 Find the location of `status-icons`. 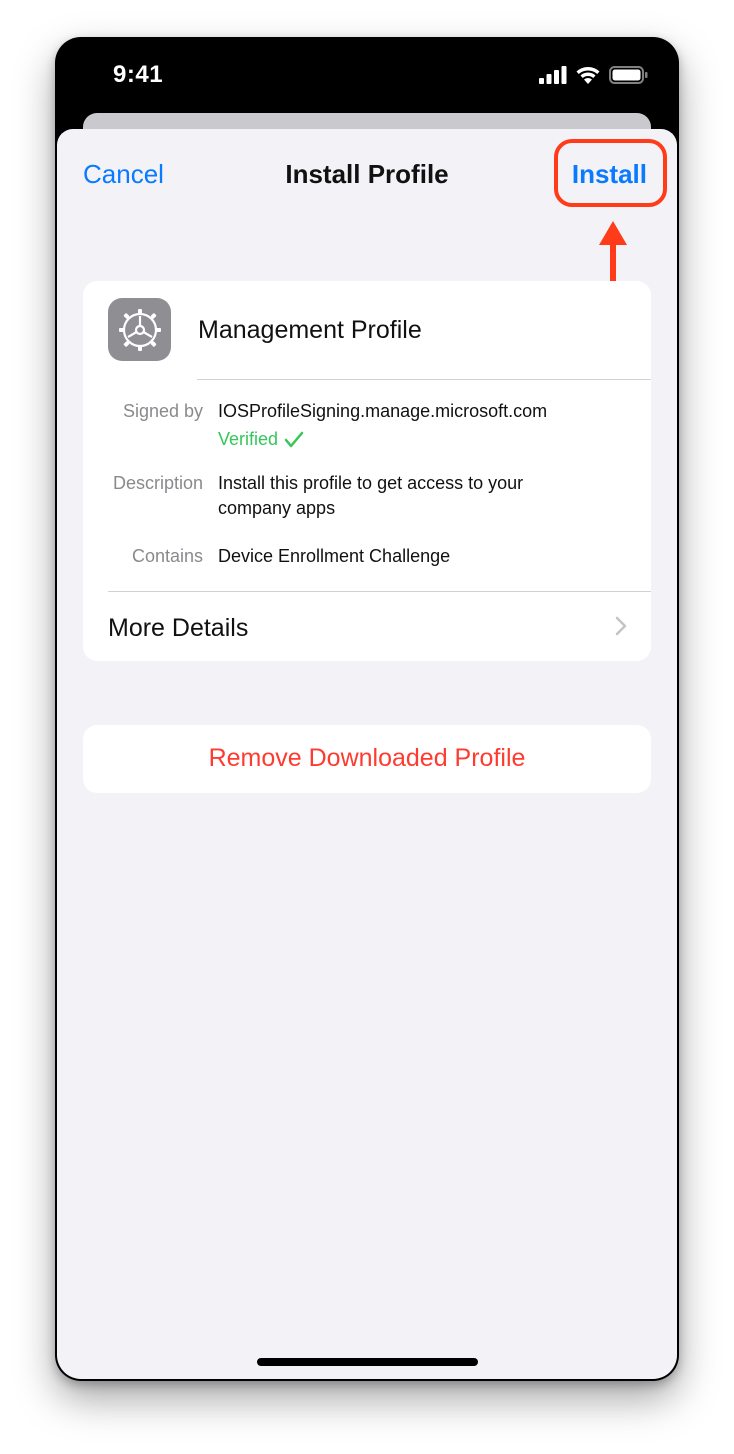

status-icons is located at coordinates (594, 74).